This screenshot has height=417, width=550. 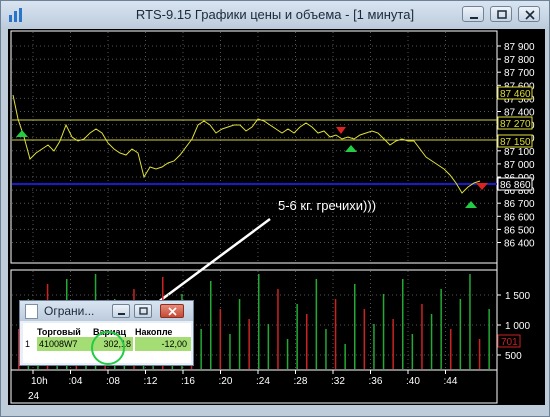 I want to click on price-axis-label: 86 700, so click(x=519, y=204).